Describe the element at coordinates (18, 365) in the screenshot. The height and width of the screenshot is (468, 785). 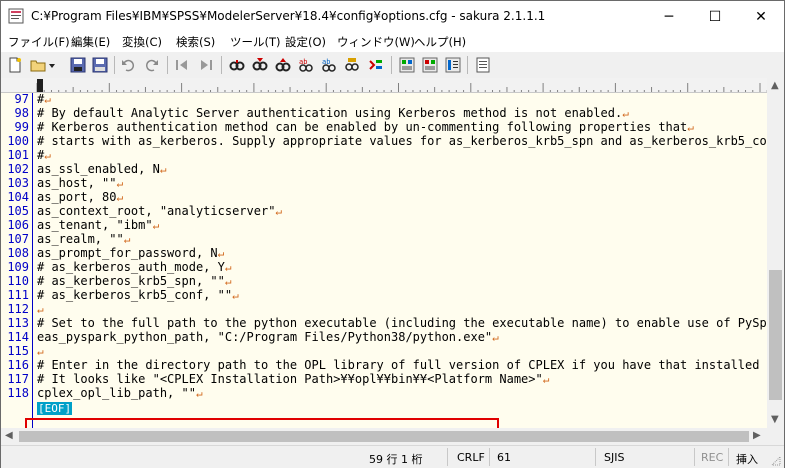
I see `line-number: 116` at that location.